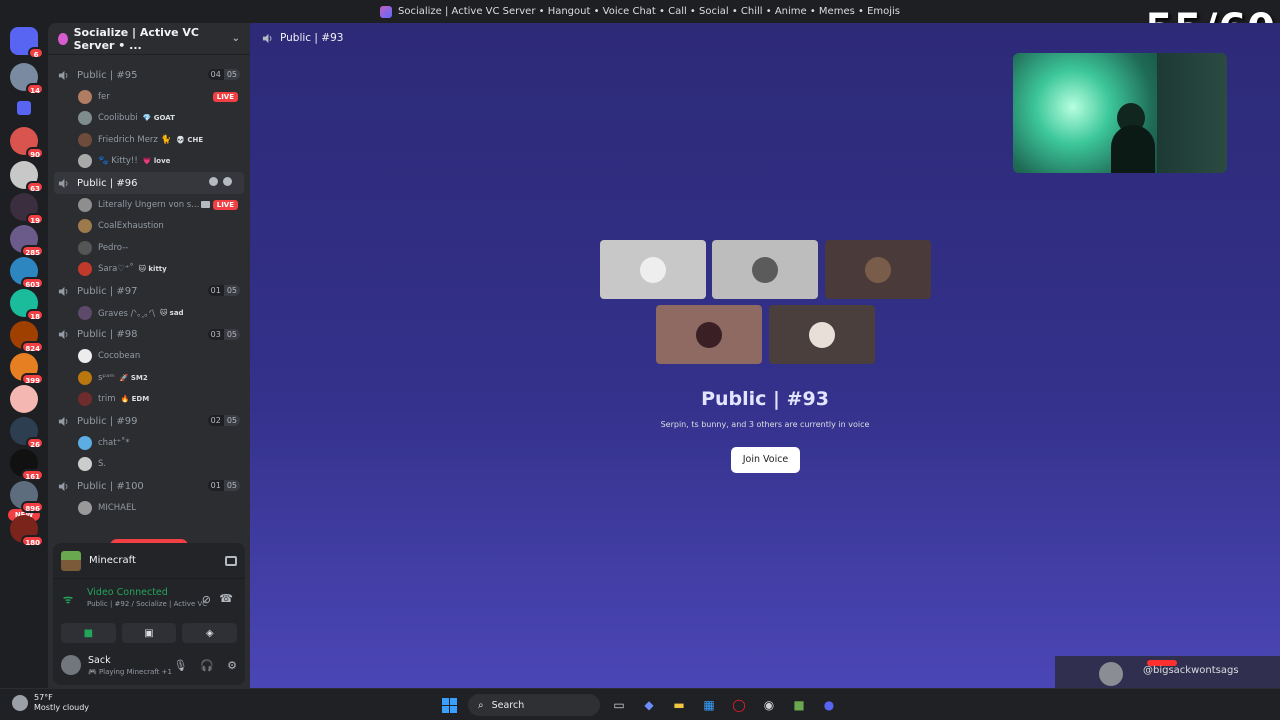 The width and height of the screenshot is (1280, 720). What do you see at coordinates (27, 273) in the screenshot?
I see `server-icon: 603` at bounding box center [27, 273].